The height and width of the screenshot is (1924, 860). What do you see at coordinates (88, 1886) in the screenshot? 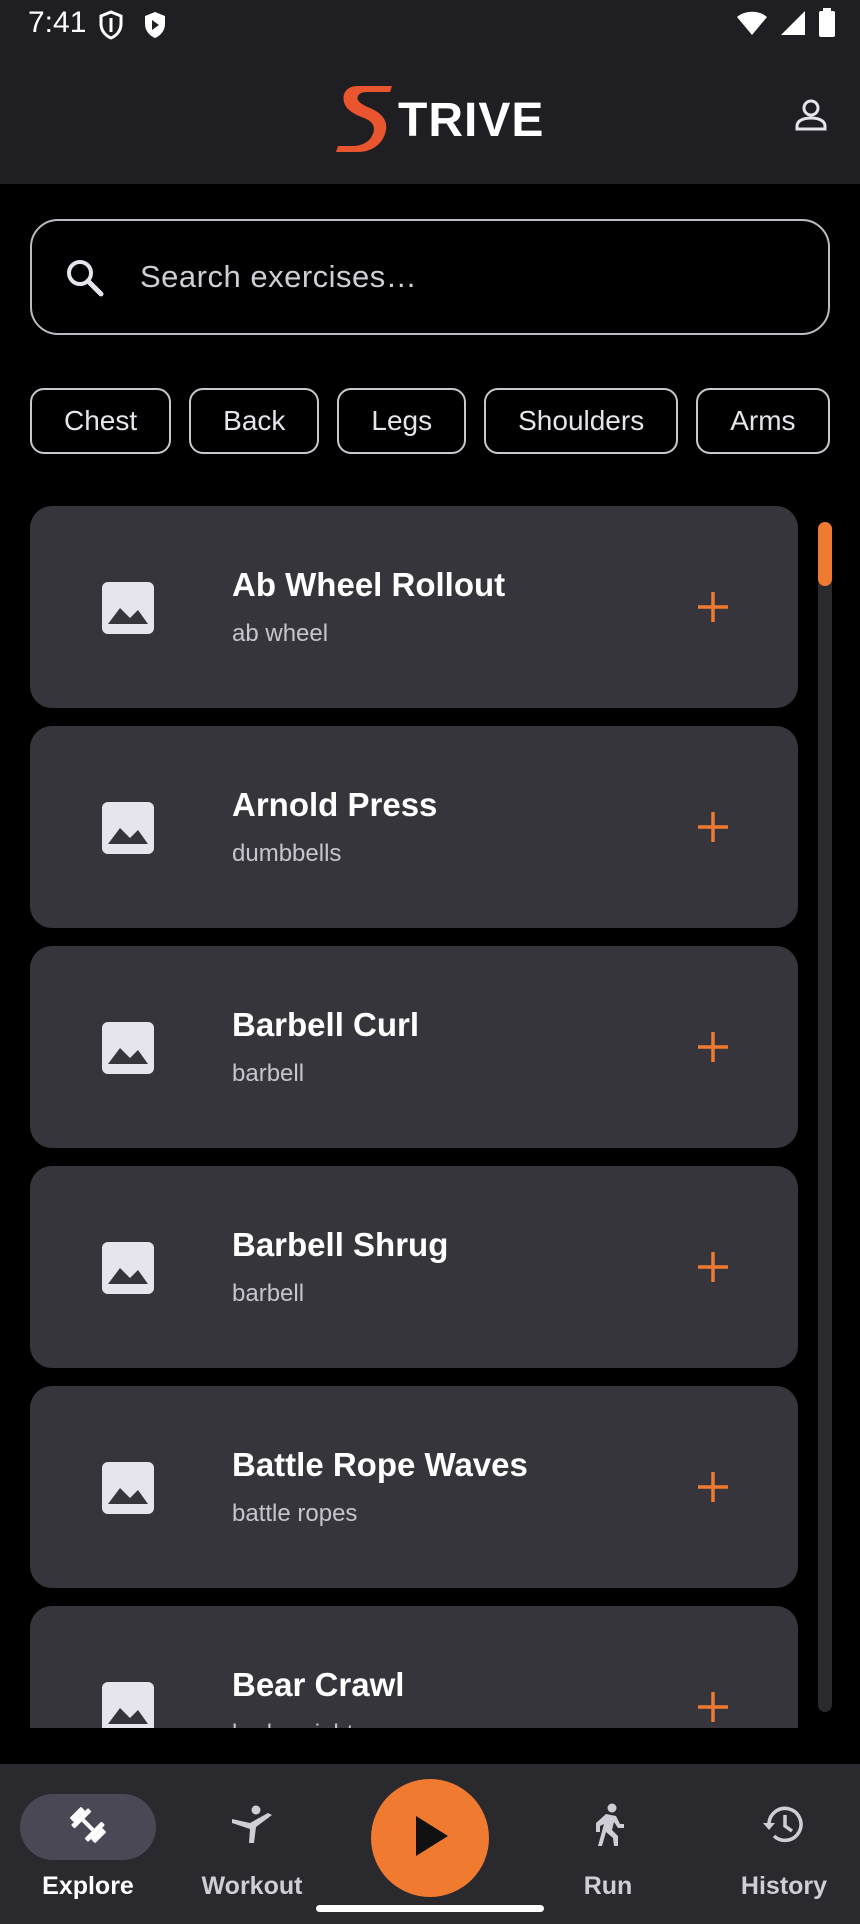
I see `nav-label: Explore` at bounding box center [88, 1886].